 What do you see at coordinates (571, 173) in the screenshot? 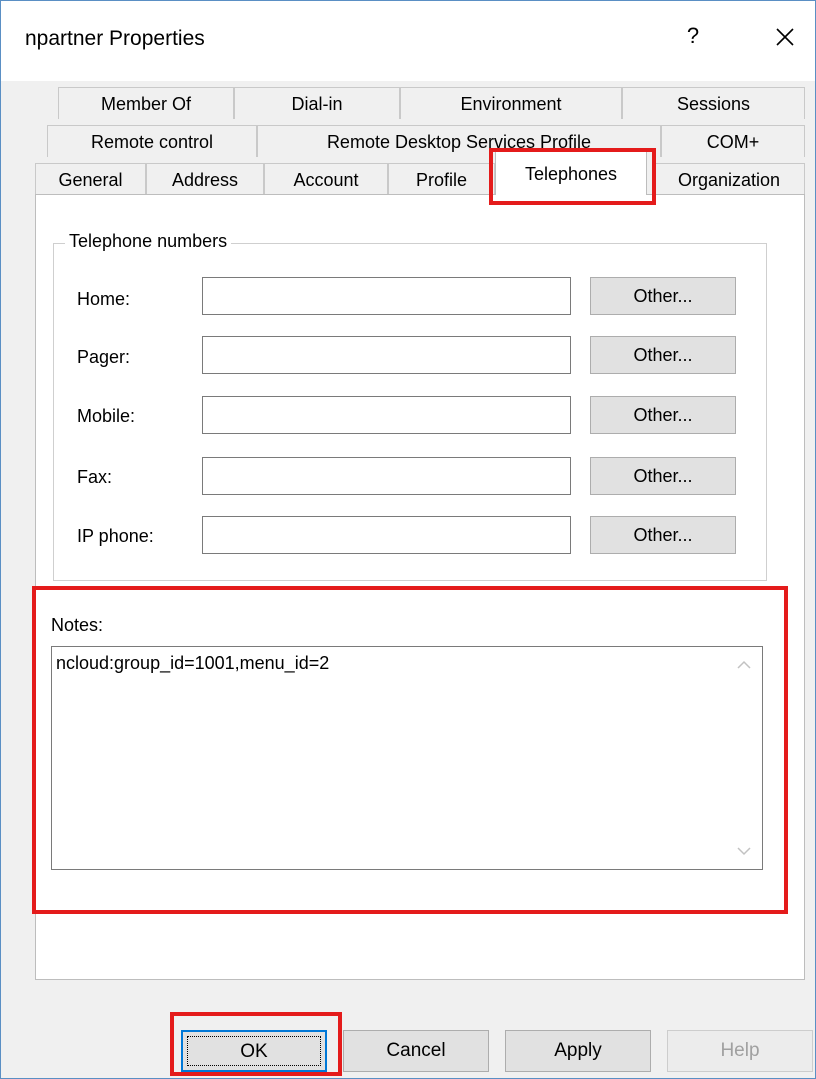
I see `tab-telephones: Telephones` at bounding box center [571, 173].